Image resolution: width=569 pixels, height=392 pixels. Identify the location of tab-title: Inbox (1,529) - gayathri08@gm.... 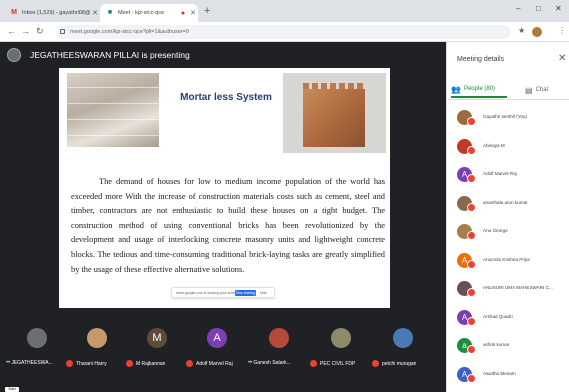
(56, 13).